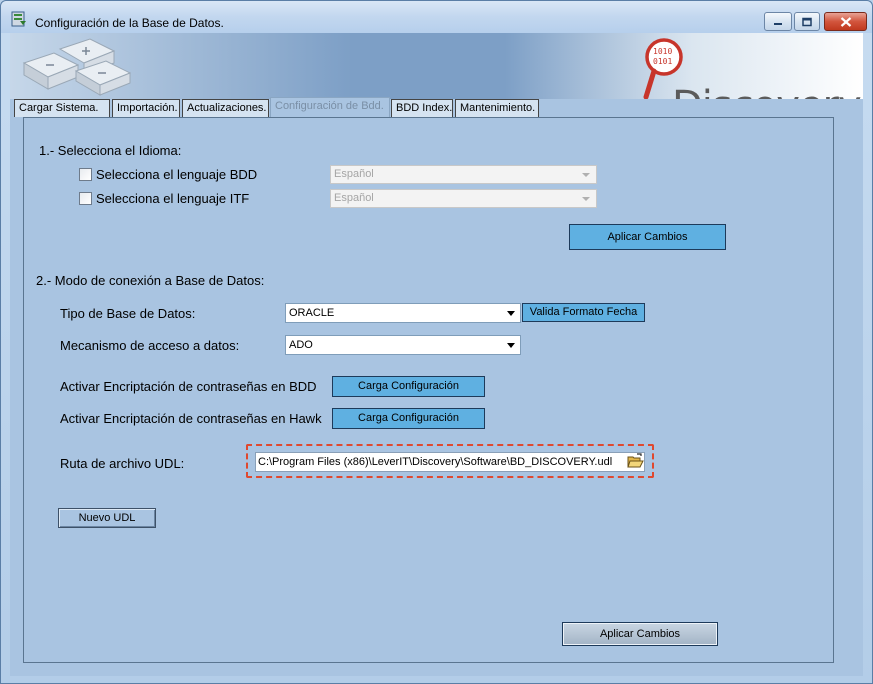  What do you see at coordinates (767, 91) in the screenshot?
I see `logo-text: Discovery` at bounding box center [767, 91].